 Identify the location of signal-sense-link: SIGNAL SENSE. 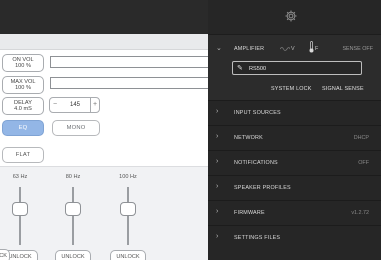
(343, 89).